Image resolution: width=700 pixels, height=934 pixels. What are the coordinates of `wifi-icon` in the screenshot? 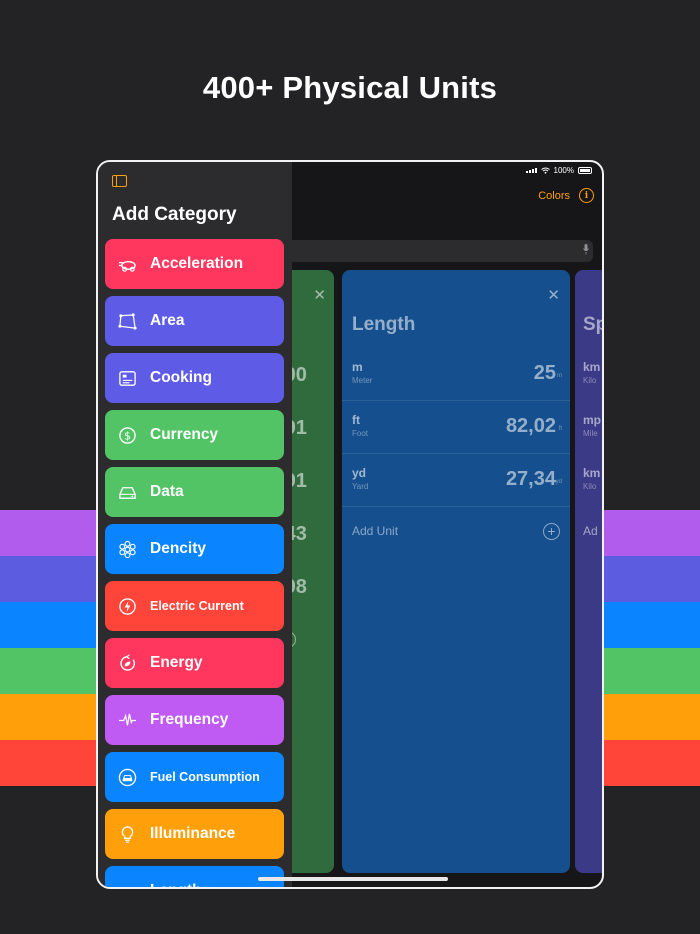 It's located at (545, 170).